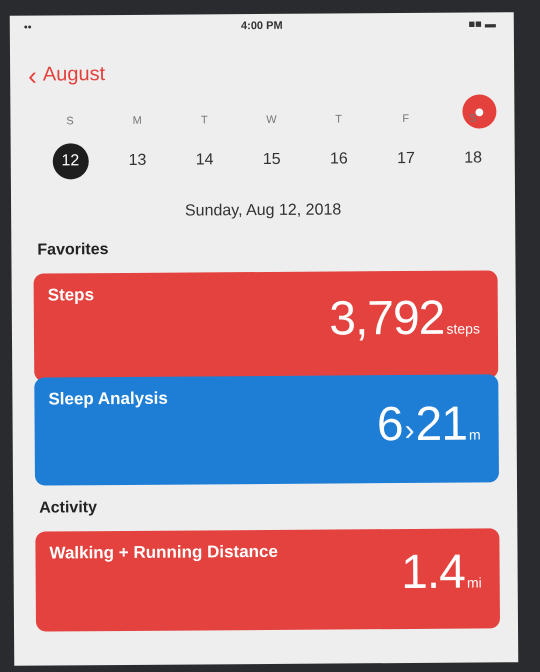 Image resolution: width=540 pixels, height=672 pixels. Describe the element at coordinates (474, 582) in the screenshot. I see `walking-unit: mi` at that location.